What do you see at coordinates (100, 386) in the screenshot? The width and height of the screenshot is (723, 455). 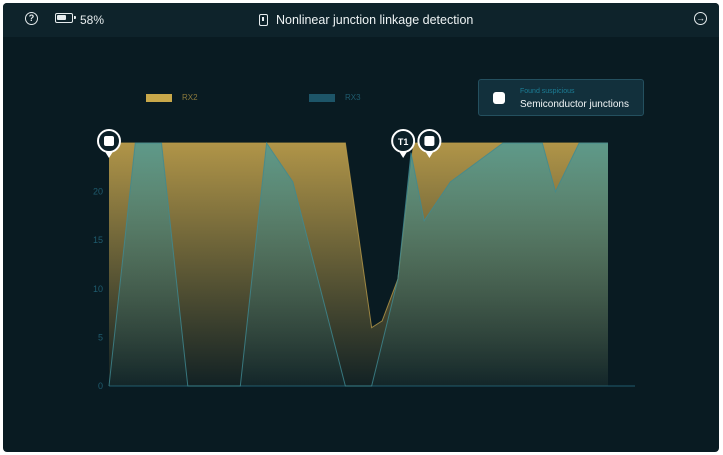 I see `y-tick-label: 0` at bounding box center [100, 386].